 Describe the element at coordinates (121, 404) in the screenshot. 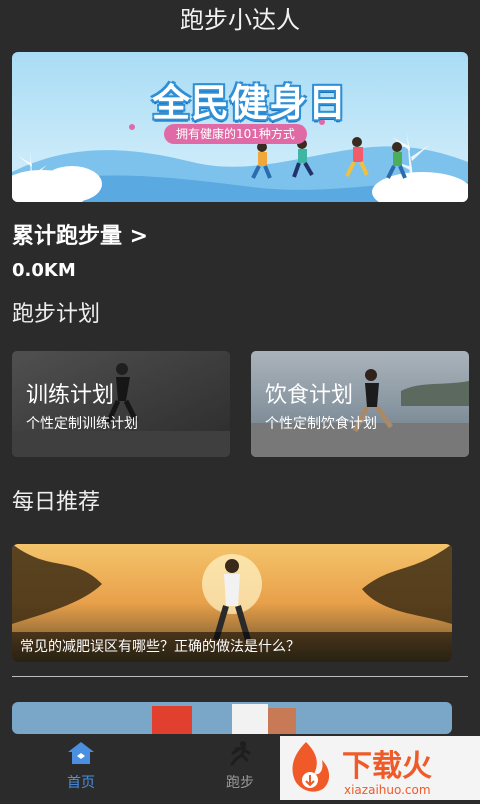

I see `plan-card-training: 训练计划 个性定制训练计划` at that location.